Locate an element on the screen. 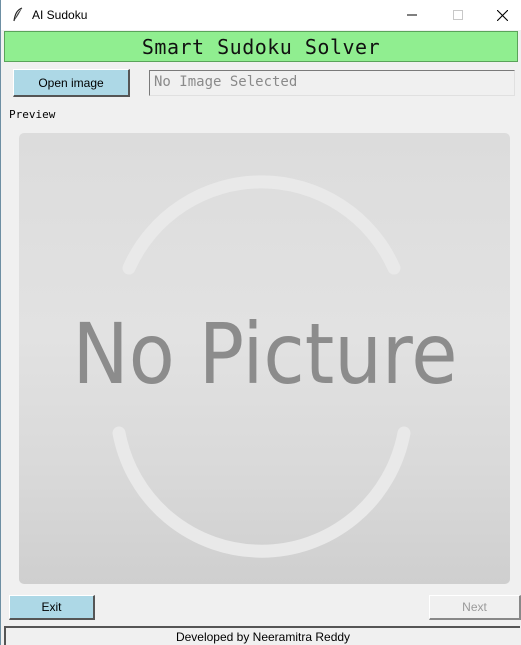 This screenshot has height=645, width=521. no-picture-text: No Picture is located at coordinates (265, 354).